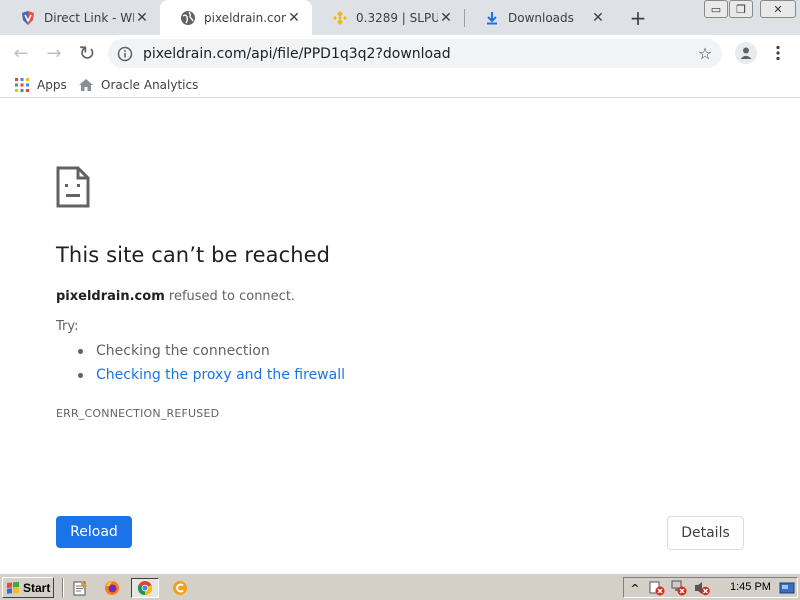 Image resolution: width=800 pixels, height=600 pixels. Describe the element at coordinates (73, 187) in the screenshot. I see `sad-page-icon` at that location.